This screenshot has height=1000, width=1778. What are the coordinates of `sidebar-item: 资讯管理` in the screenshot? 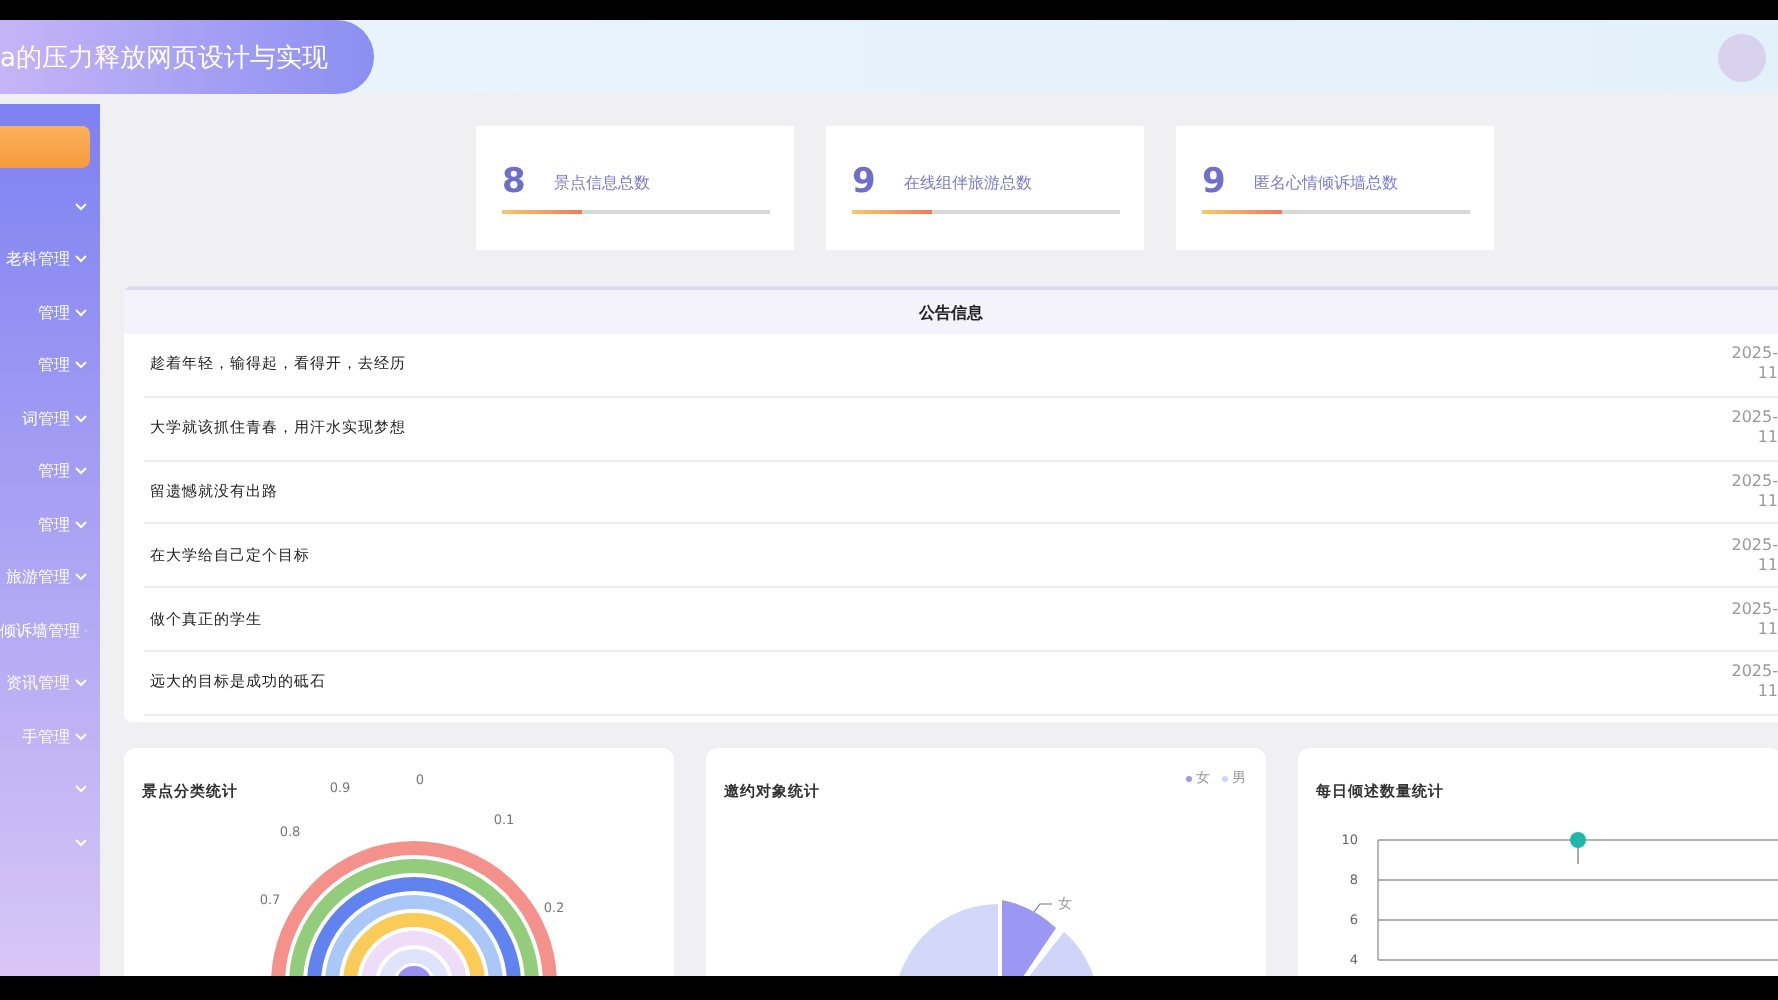 It's located at (50, 683).